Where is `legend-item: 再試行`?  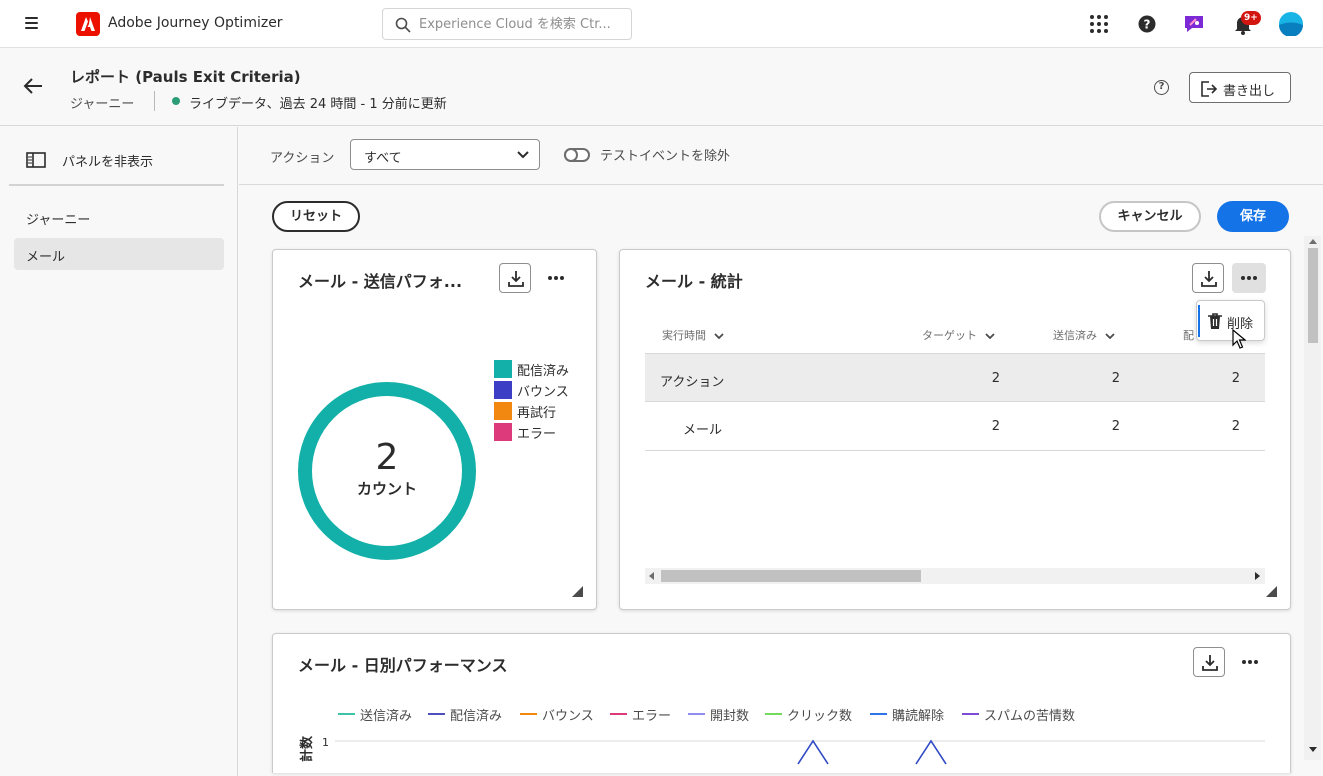 legend-item: 再試行 is located at coordinates (536, 410).